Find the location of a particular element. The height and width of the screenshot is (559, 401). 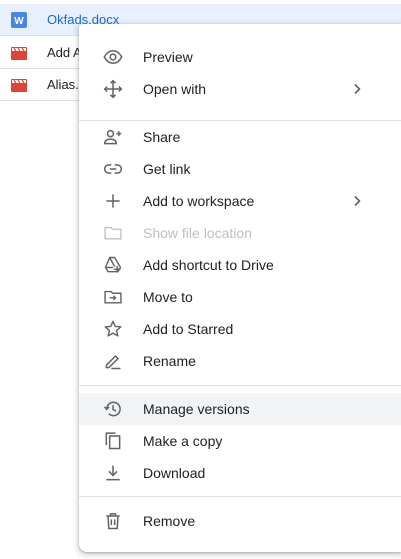

menu-item-show-file-location: Show file location is located at coordinates (240, 233).